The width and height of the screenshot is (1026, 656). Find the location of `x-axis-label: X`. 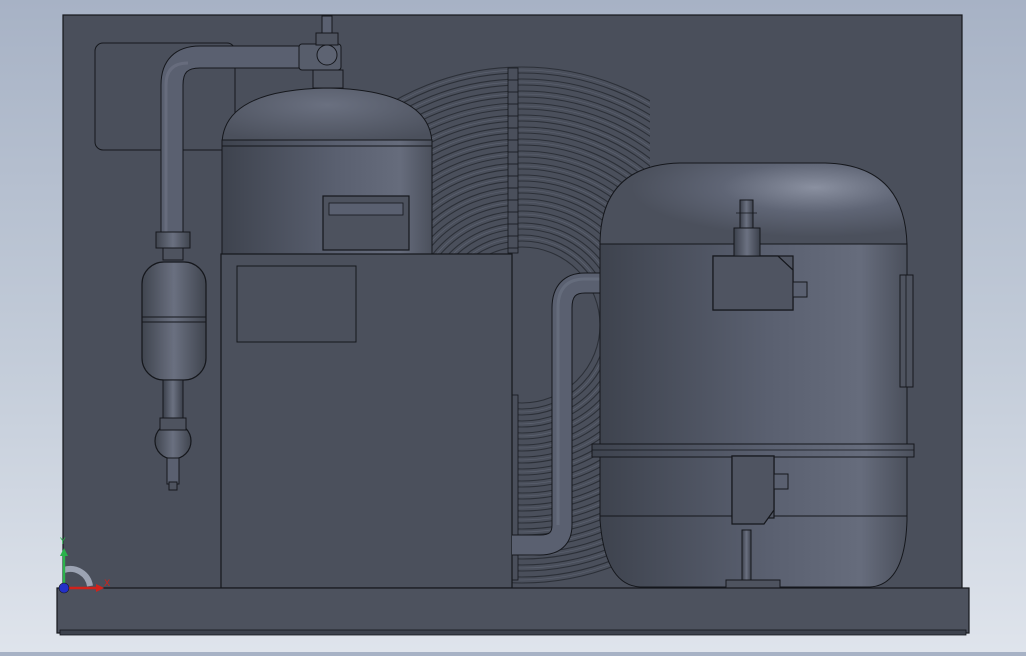

x-axis-label: X is located at coordinates (107, 584).